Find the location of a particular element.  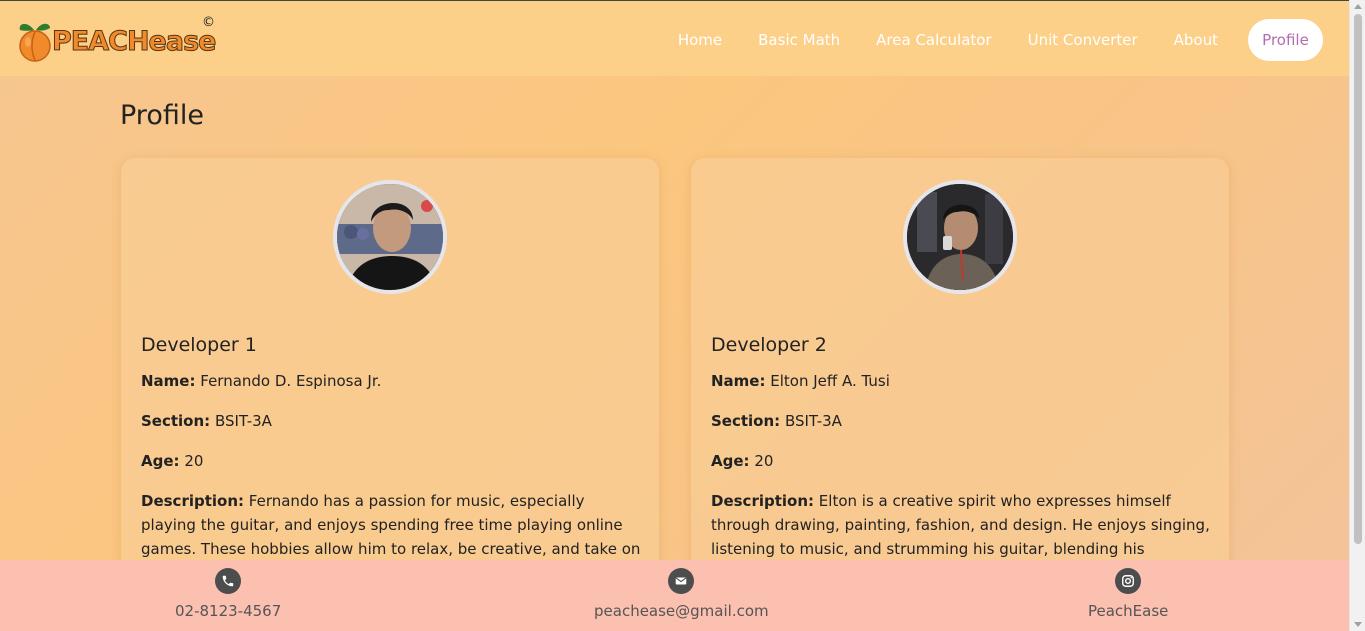

scroll-down-icon is located at coordinates (1358, 624).